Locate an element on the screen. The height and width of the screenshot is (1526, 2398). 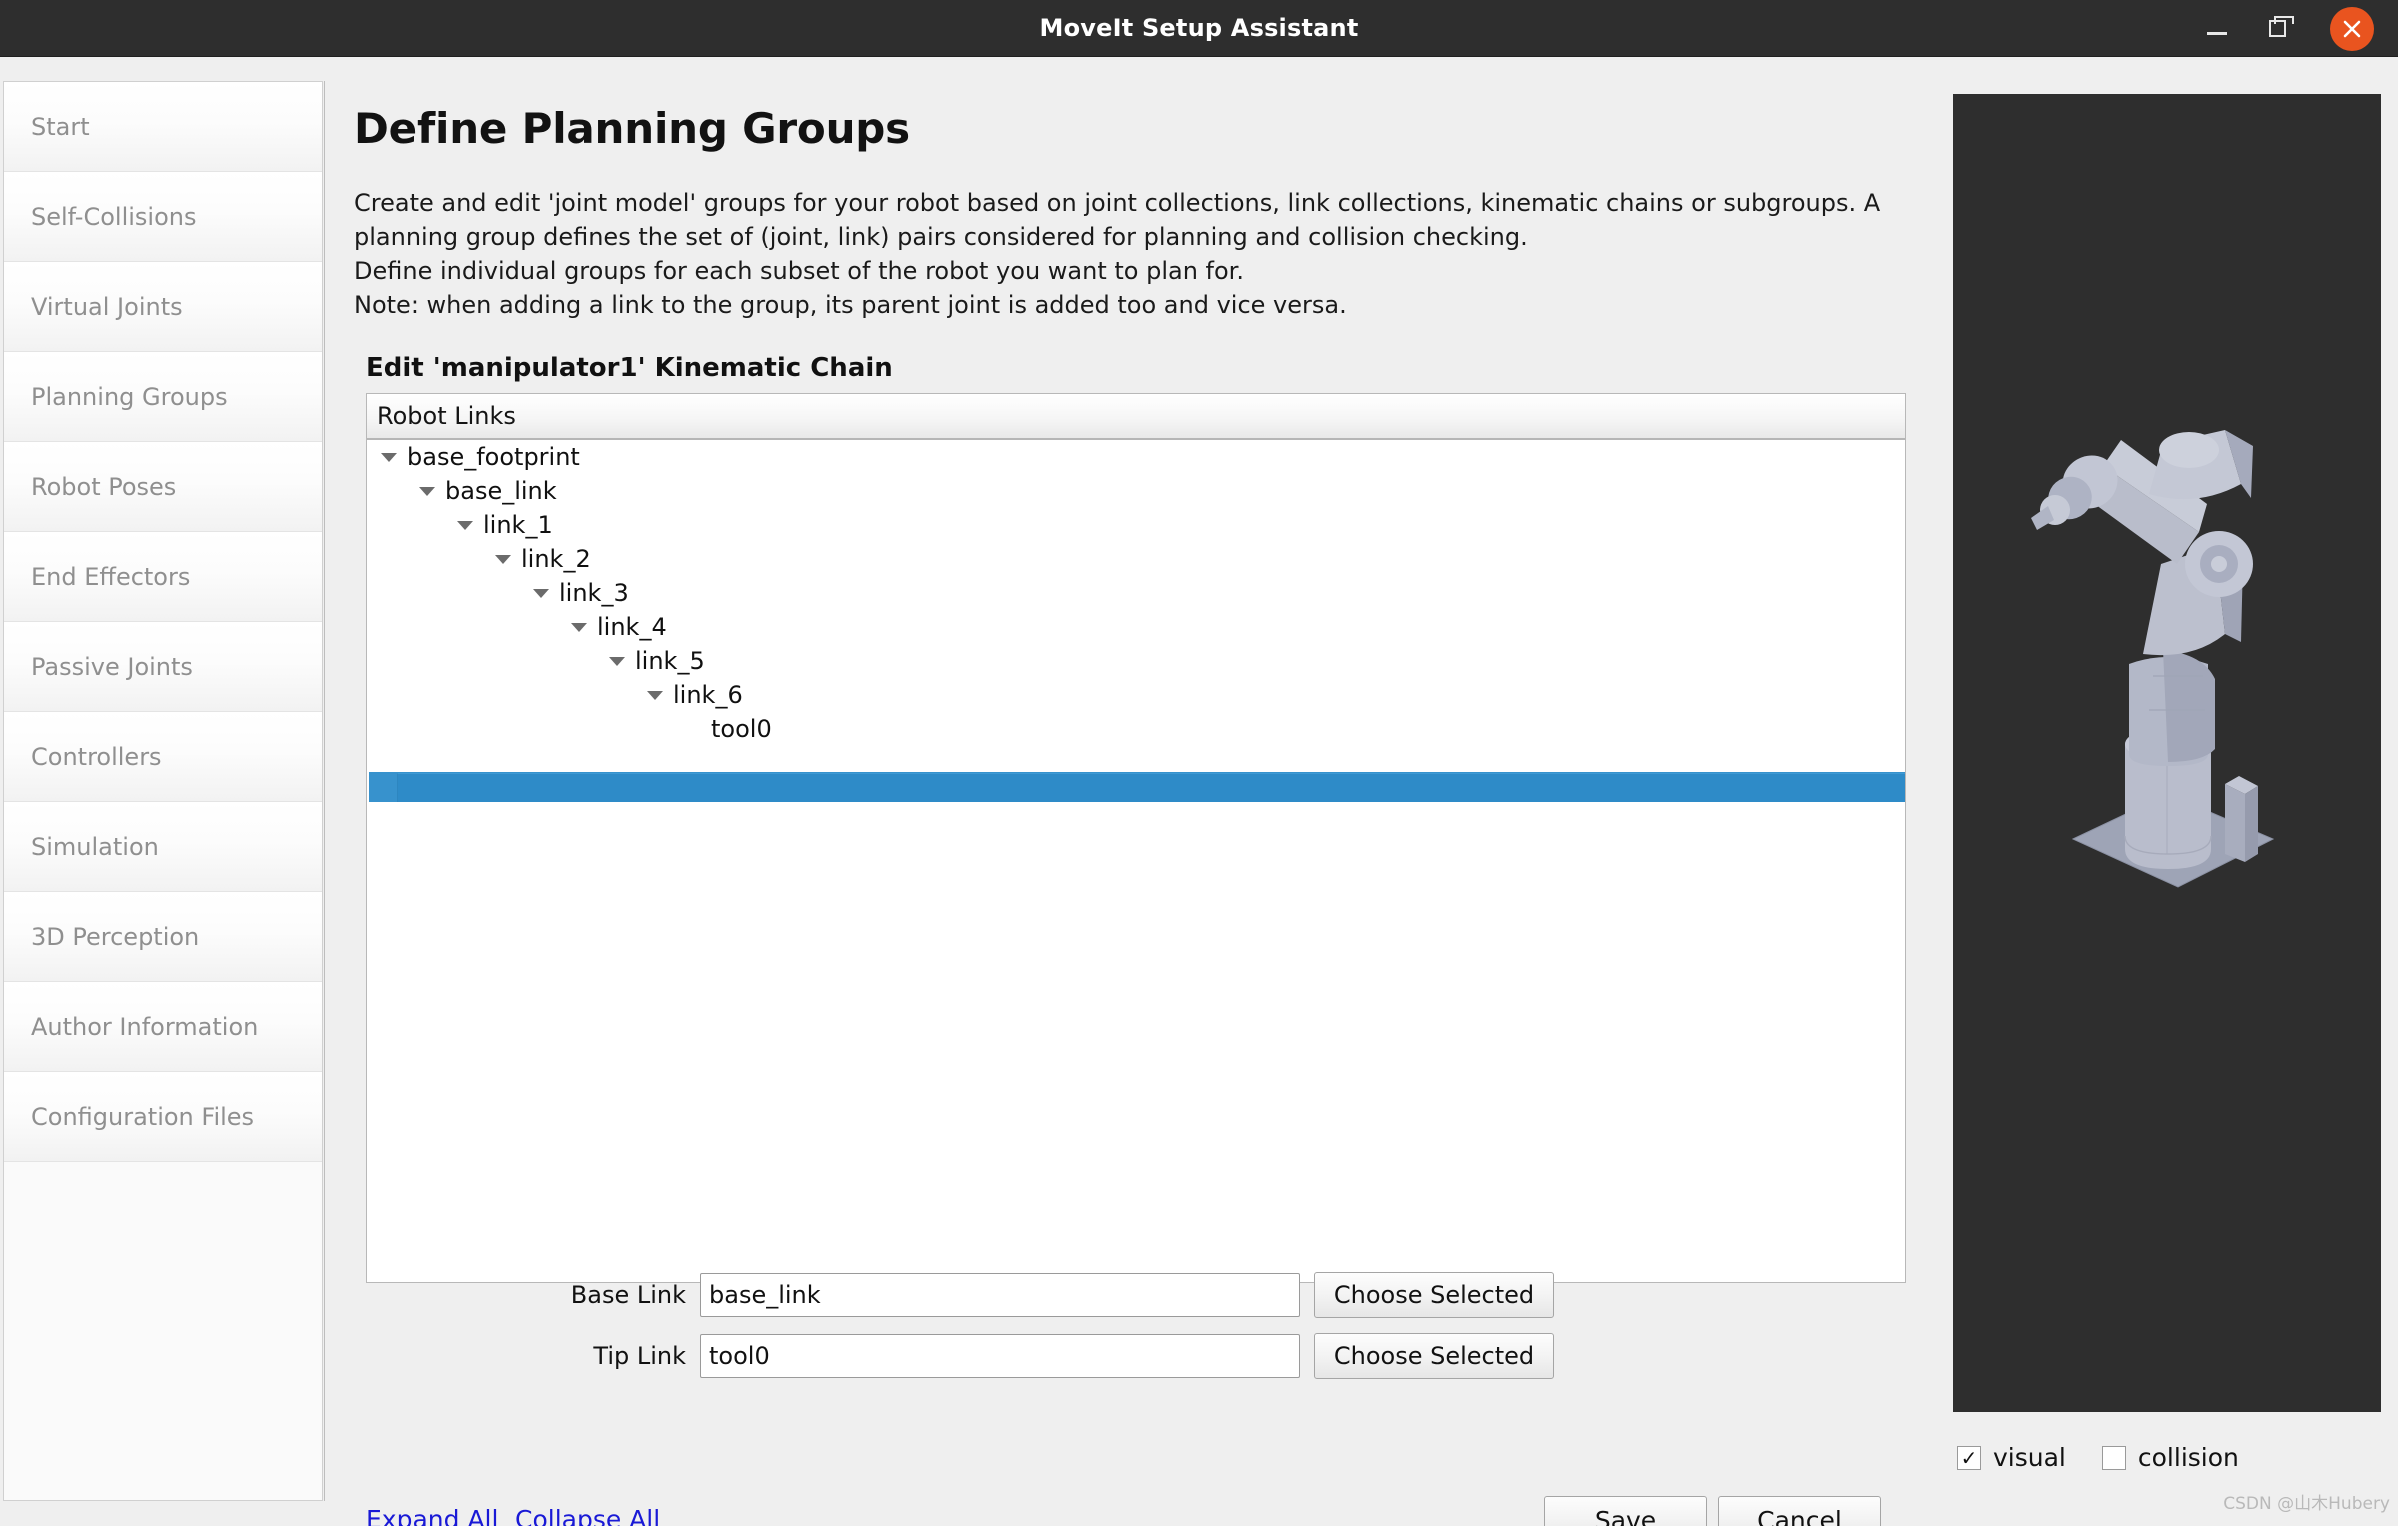
base-link-row: Base Link Choose Selected is located at coordinates (1051, 1295).